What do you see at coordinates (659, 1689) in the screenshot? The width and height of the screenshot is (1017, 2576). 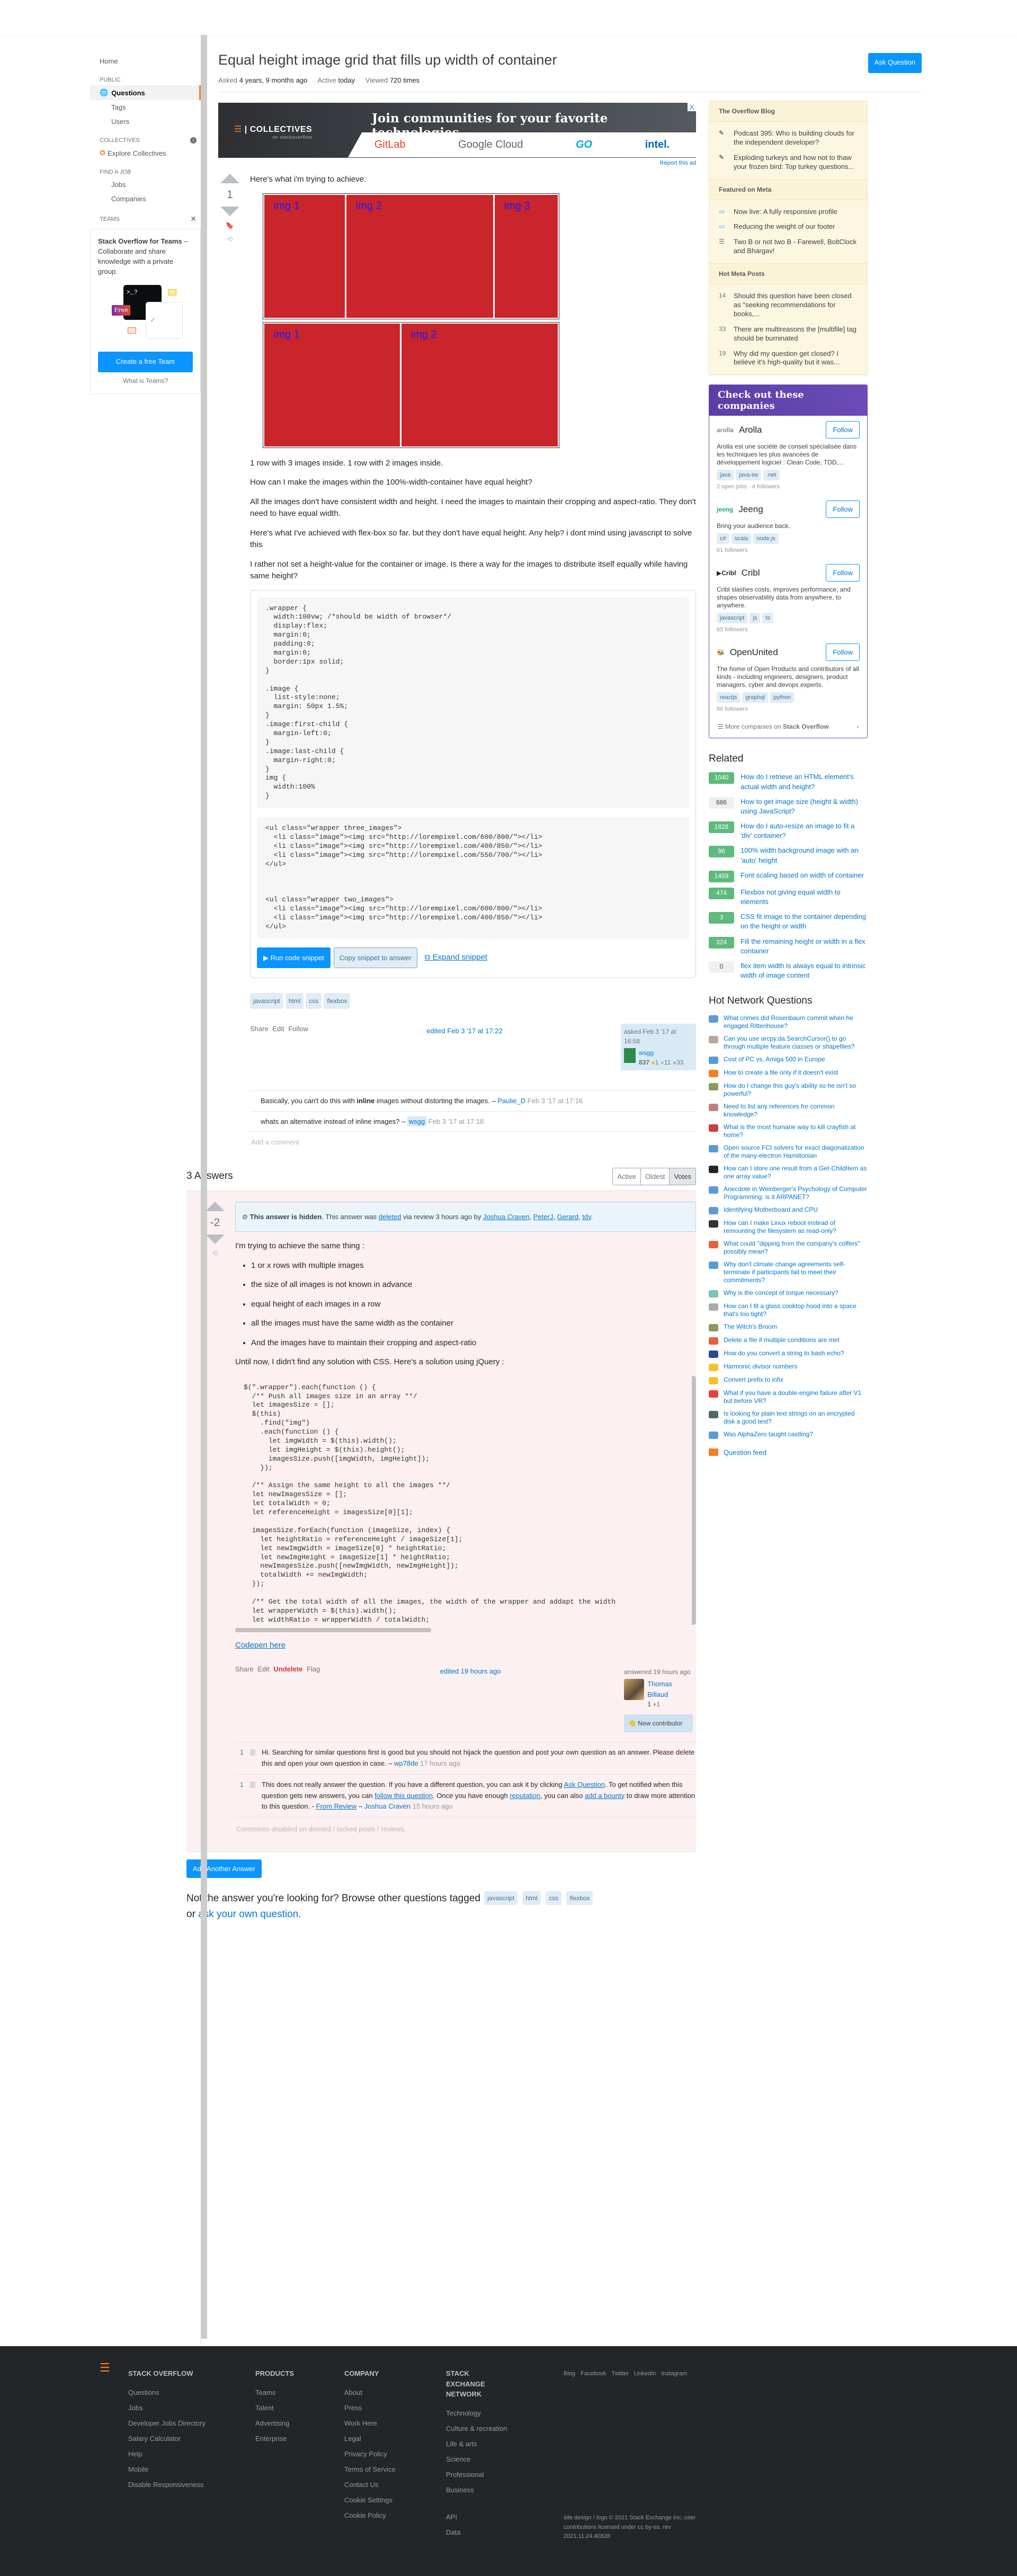 I see `user-link: Thomas Billaud` at bounding box center [659, 1689].